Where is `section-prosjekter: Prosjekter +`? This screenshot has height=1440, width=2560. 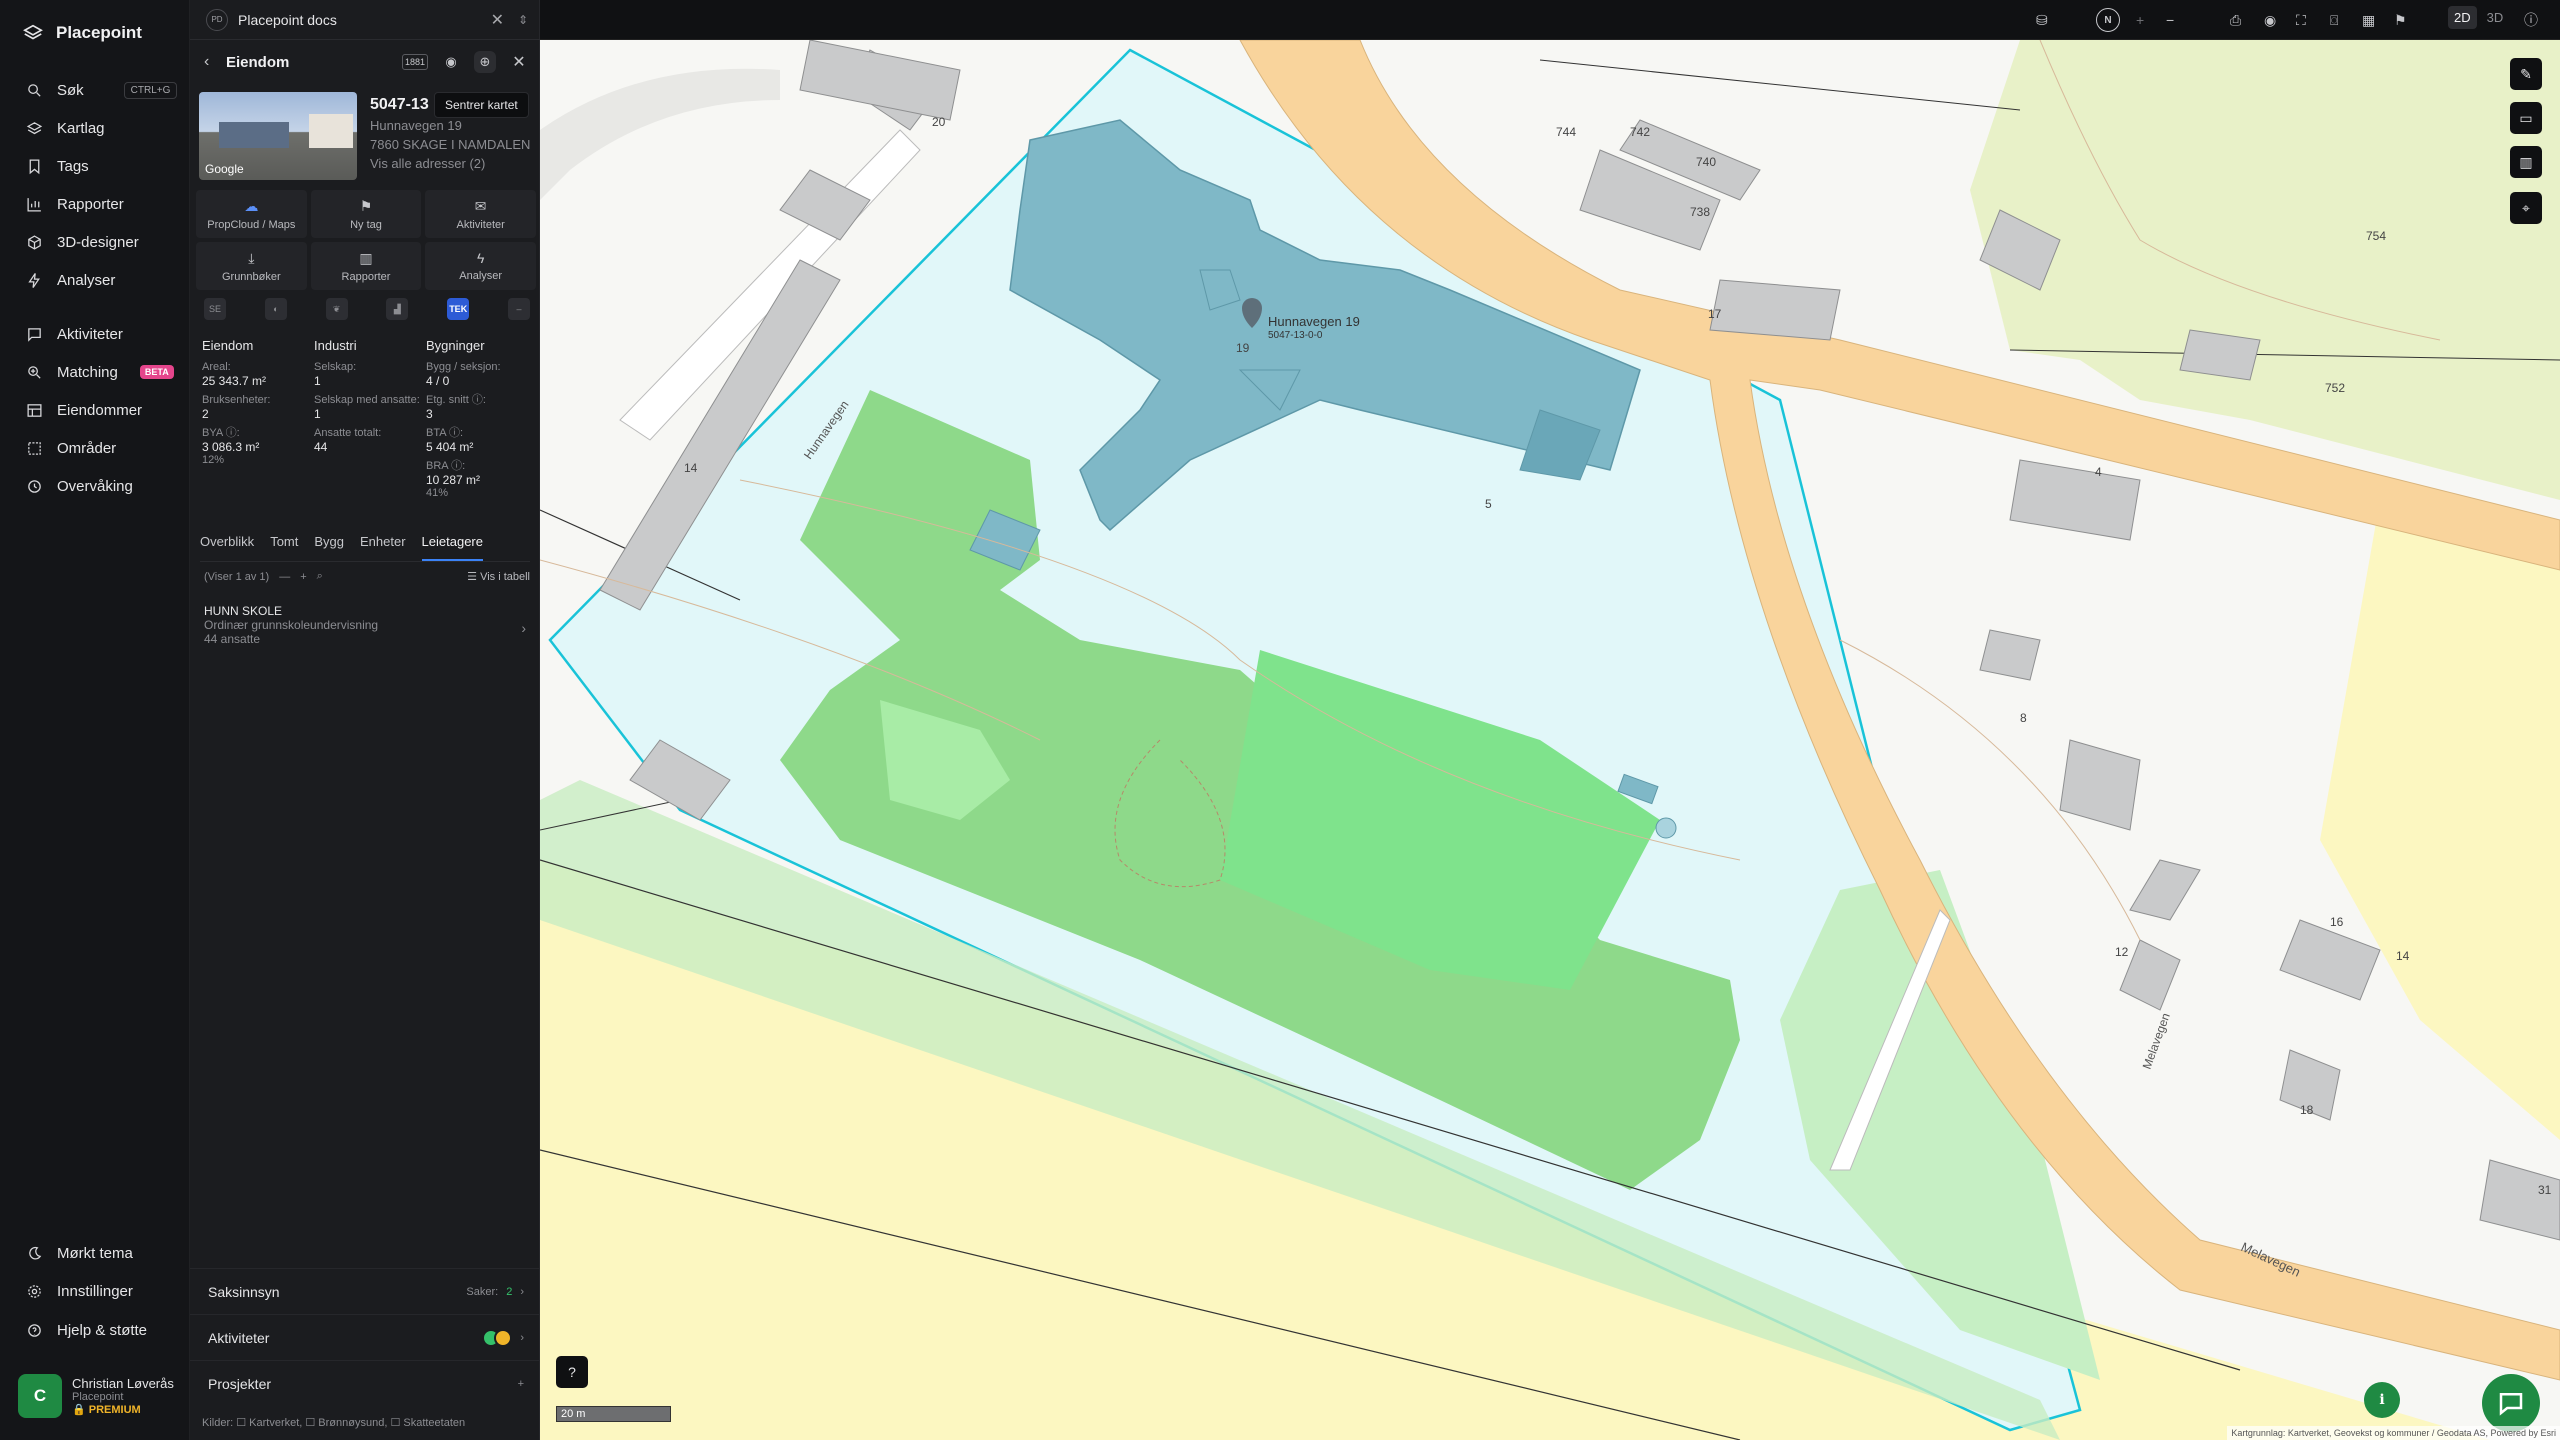
section-prosjekter: Prosjekter + is located at coordinates (365, 1383).